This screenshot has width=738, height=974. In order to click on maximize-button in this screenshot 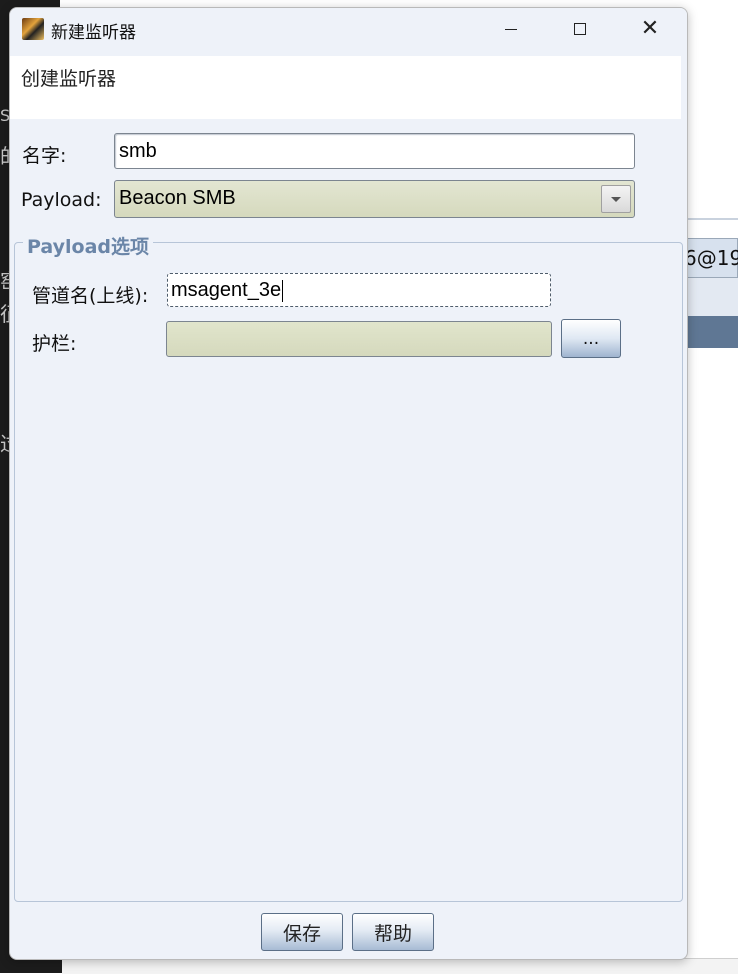, I will do `click(580, 29)`.